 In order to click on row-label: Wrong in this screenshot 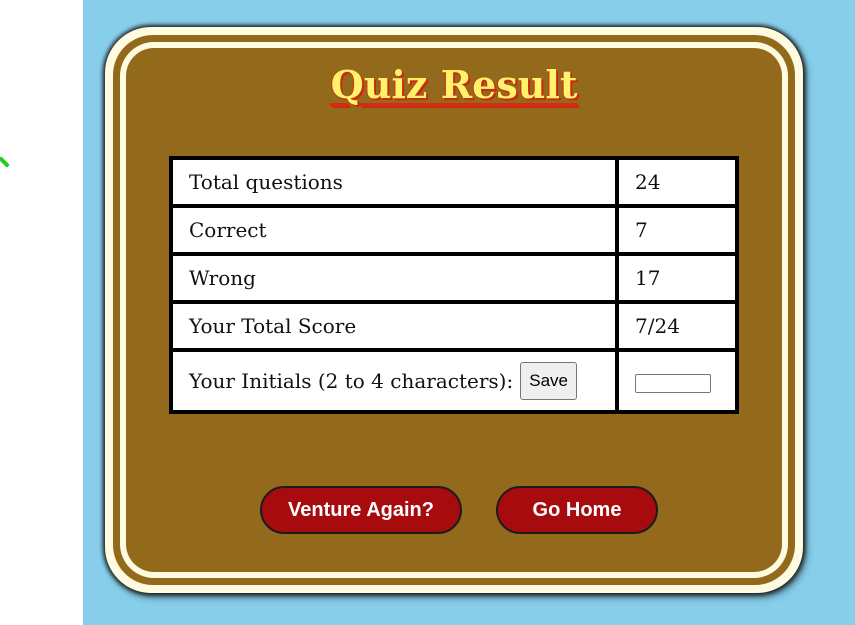, I will do `click(394, 278)`.